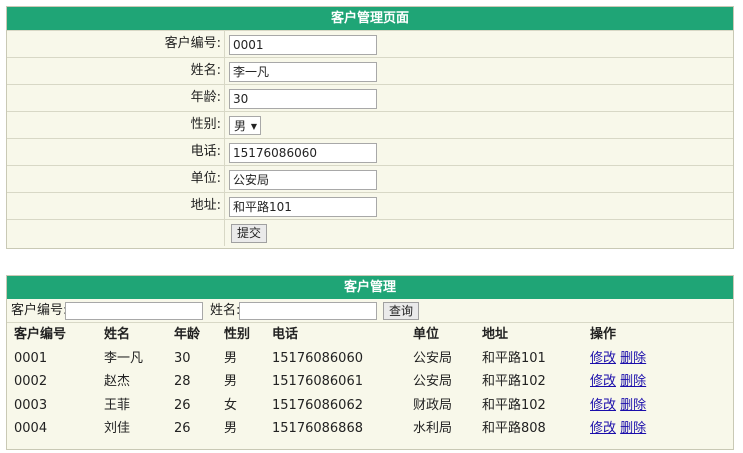 This screenshot has width=743, height=453. What do you see at coordinates (370, 287) in the screenshot?
I see `list-title: 客户管理` at bounding box center [370, 287].